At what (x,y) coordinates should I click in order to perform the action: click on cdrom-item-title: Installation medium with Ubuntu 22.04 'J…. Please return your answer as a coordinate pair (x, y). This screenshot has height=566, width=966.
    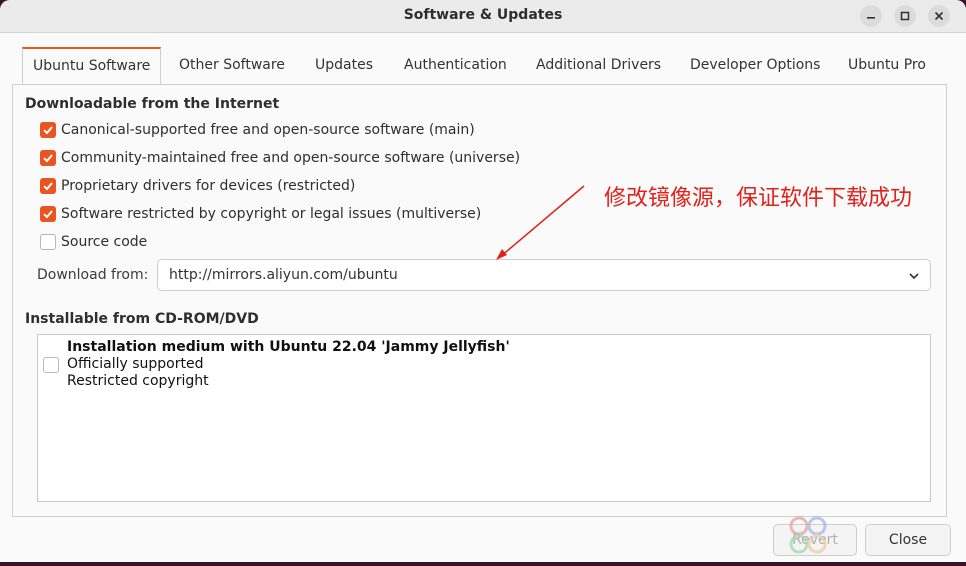
    Looking at the image, I should click on (288, 347).